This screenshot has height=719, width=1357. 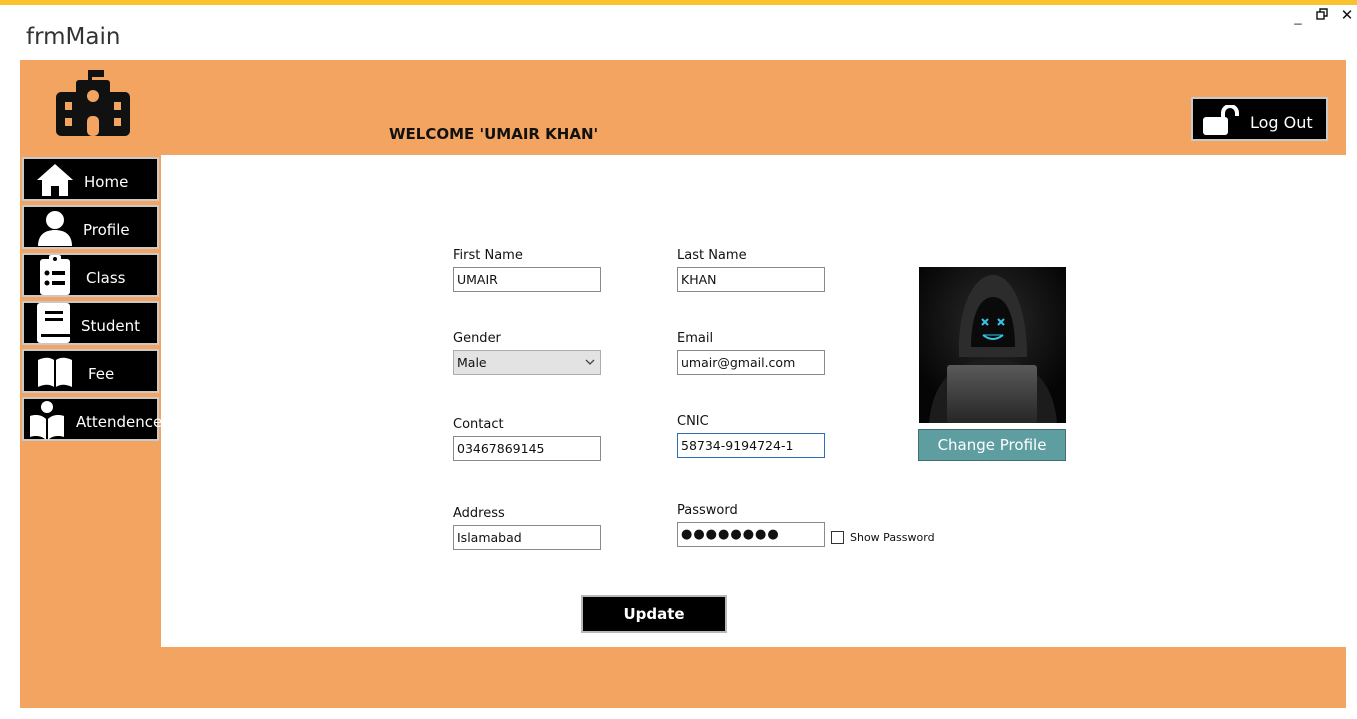 What do you see at coordinates (55, 372) in the screenshot?
I see `open-book-icon` at bounding box center [55, 372].